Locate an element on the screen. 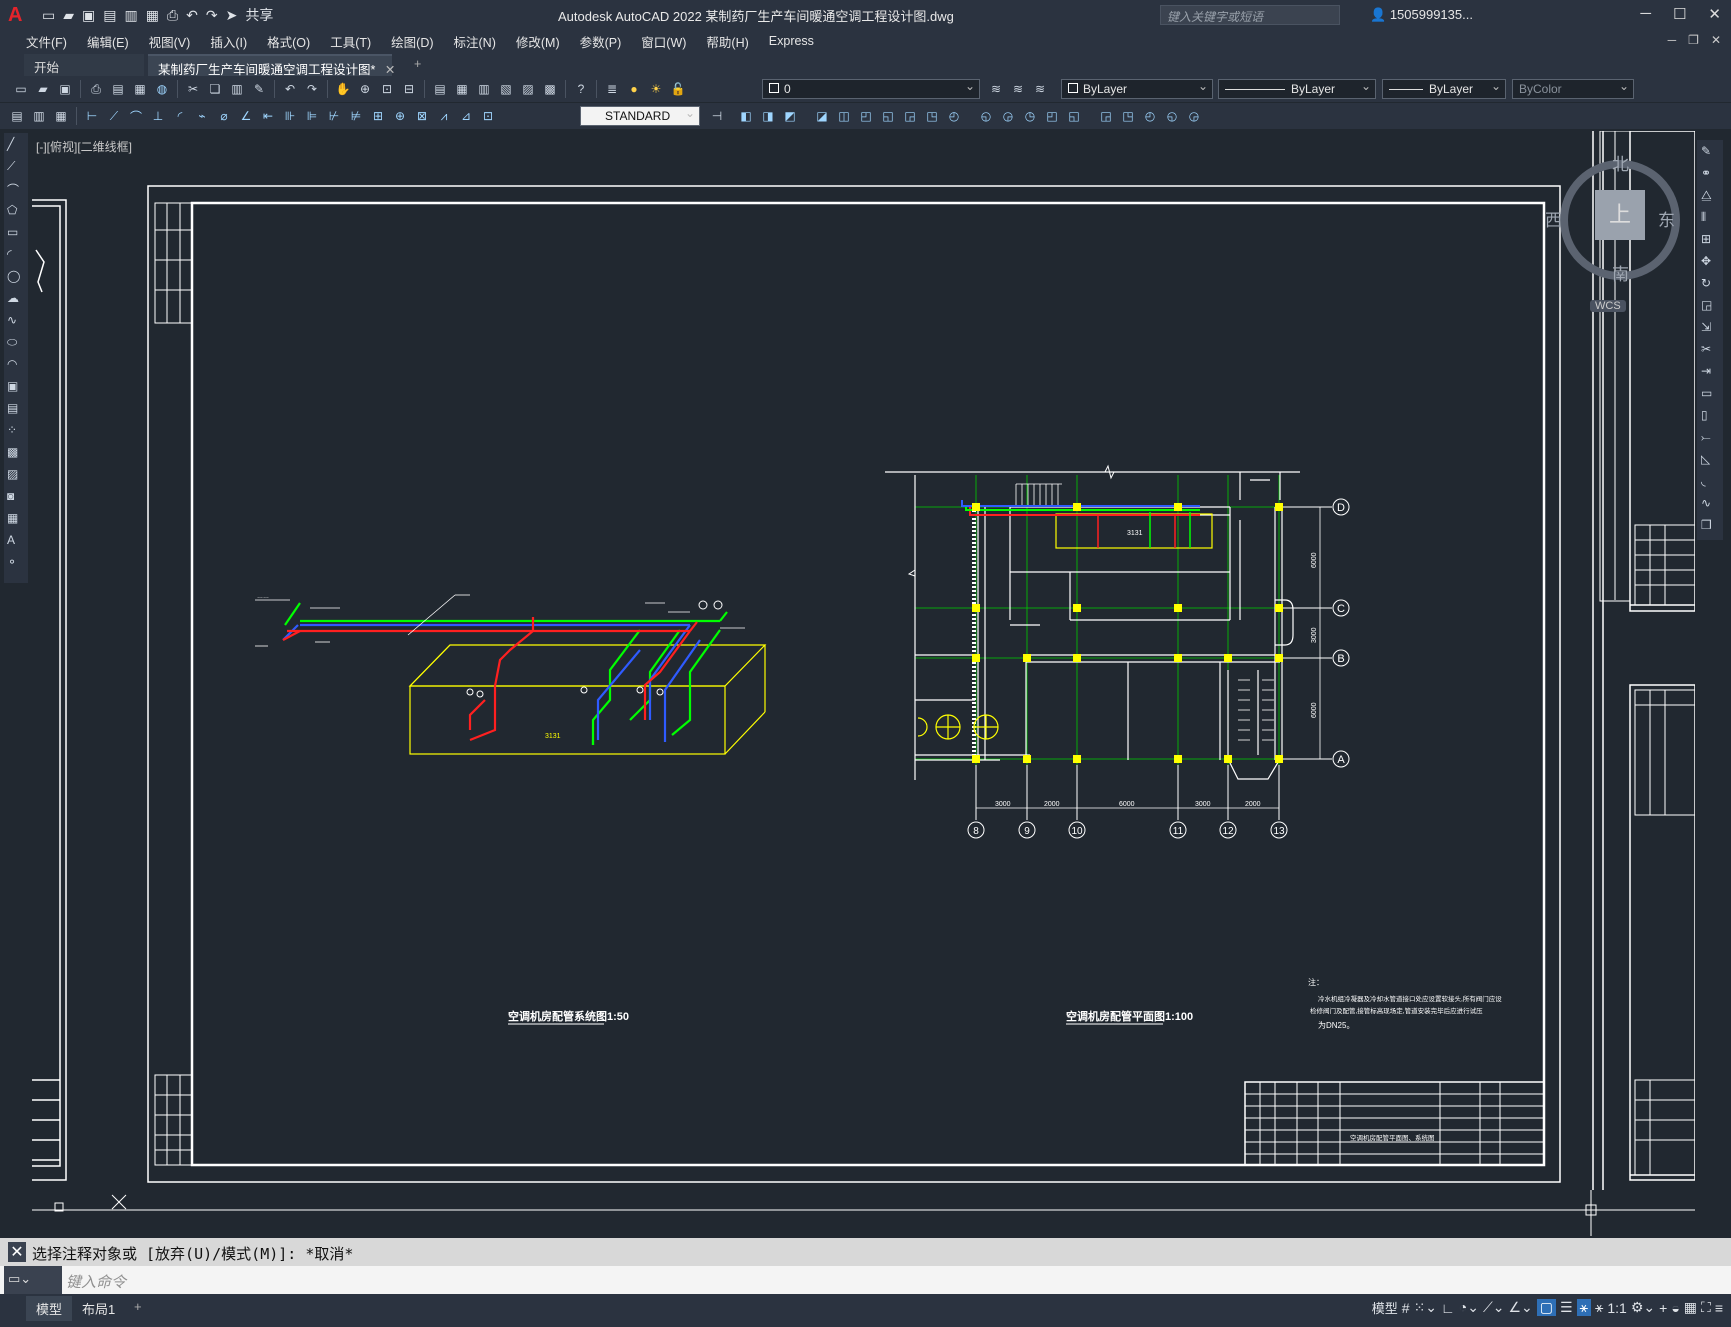 The width and height of the screenshot is (1731, 1327). command-options-icon: ▭⌄ is located at coordinates (33, 1280).